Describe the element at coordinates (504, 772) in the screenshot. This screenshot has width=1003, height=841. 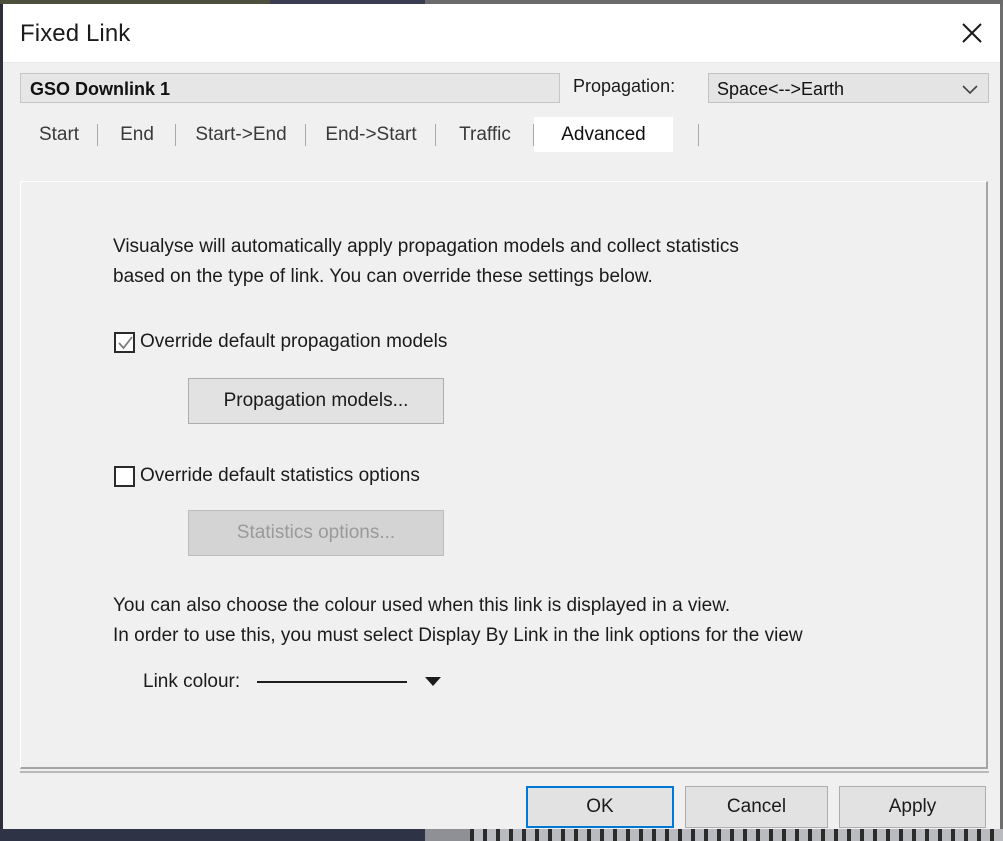
I see `footer-separator` at that location.